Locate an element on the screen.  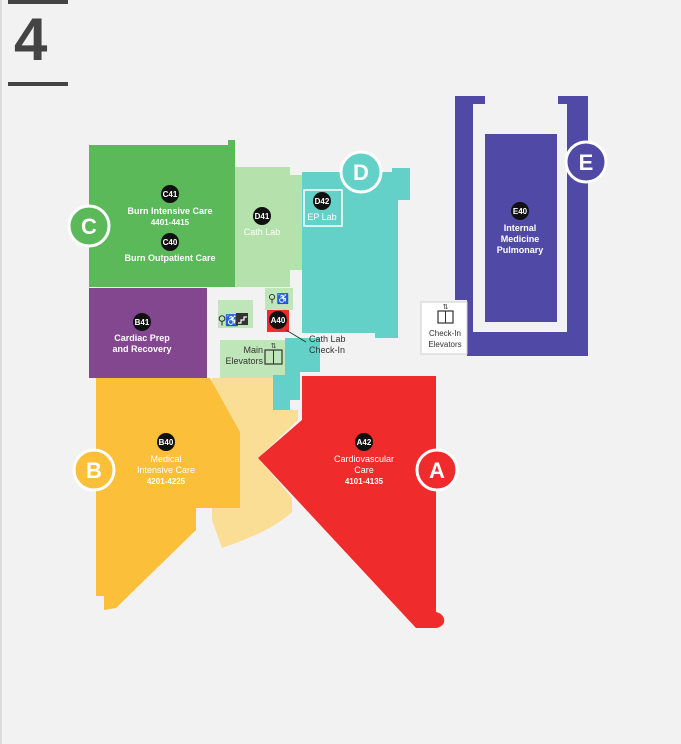
room-e40-code: E40 is located at coordinates (520, 211).